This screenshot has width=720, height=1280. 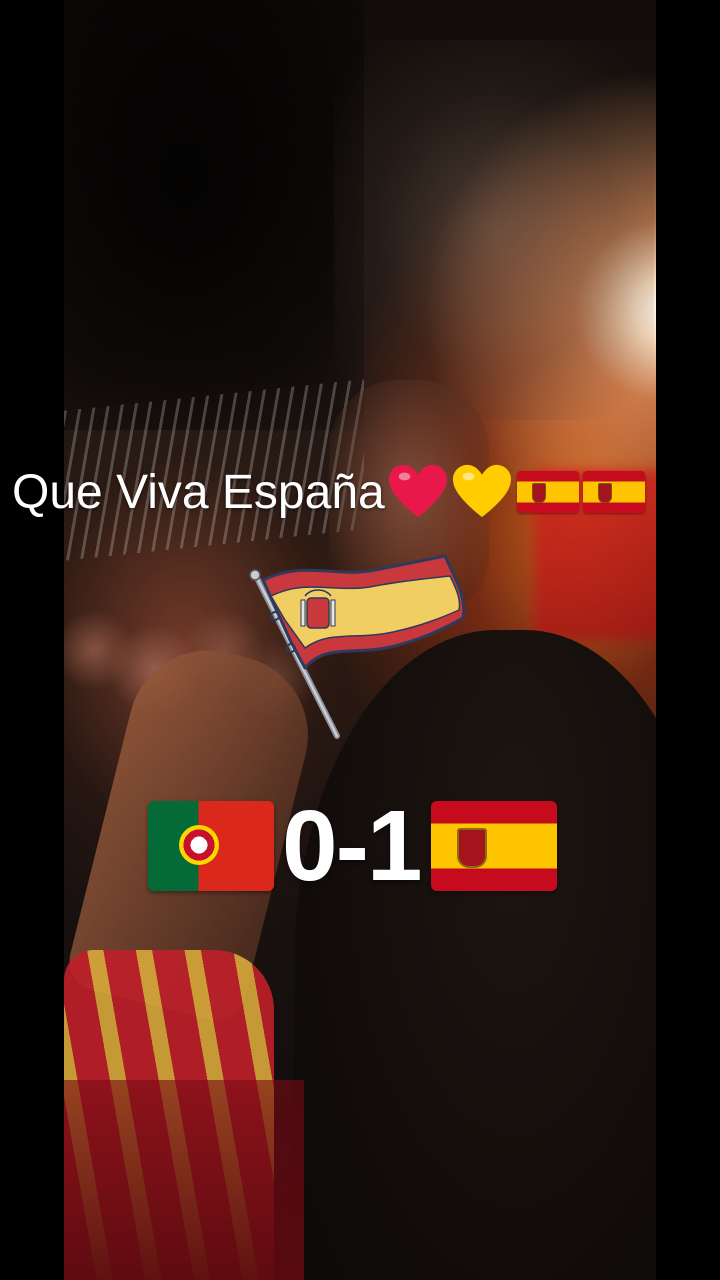 What do you see at coordinates (214, 215) in the screenshot?
I see `background-shadow` at bounding box center [214, 215].